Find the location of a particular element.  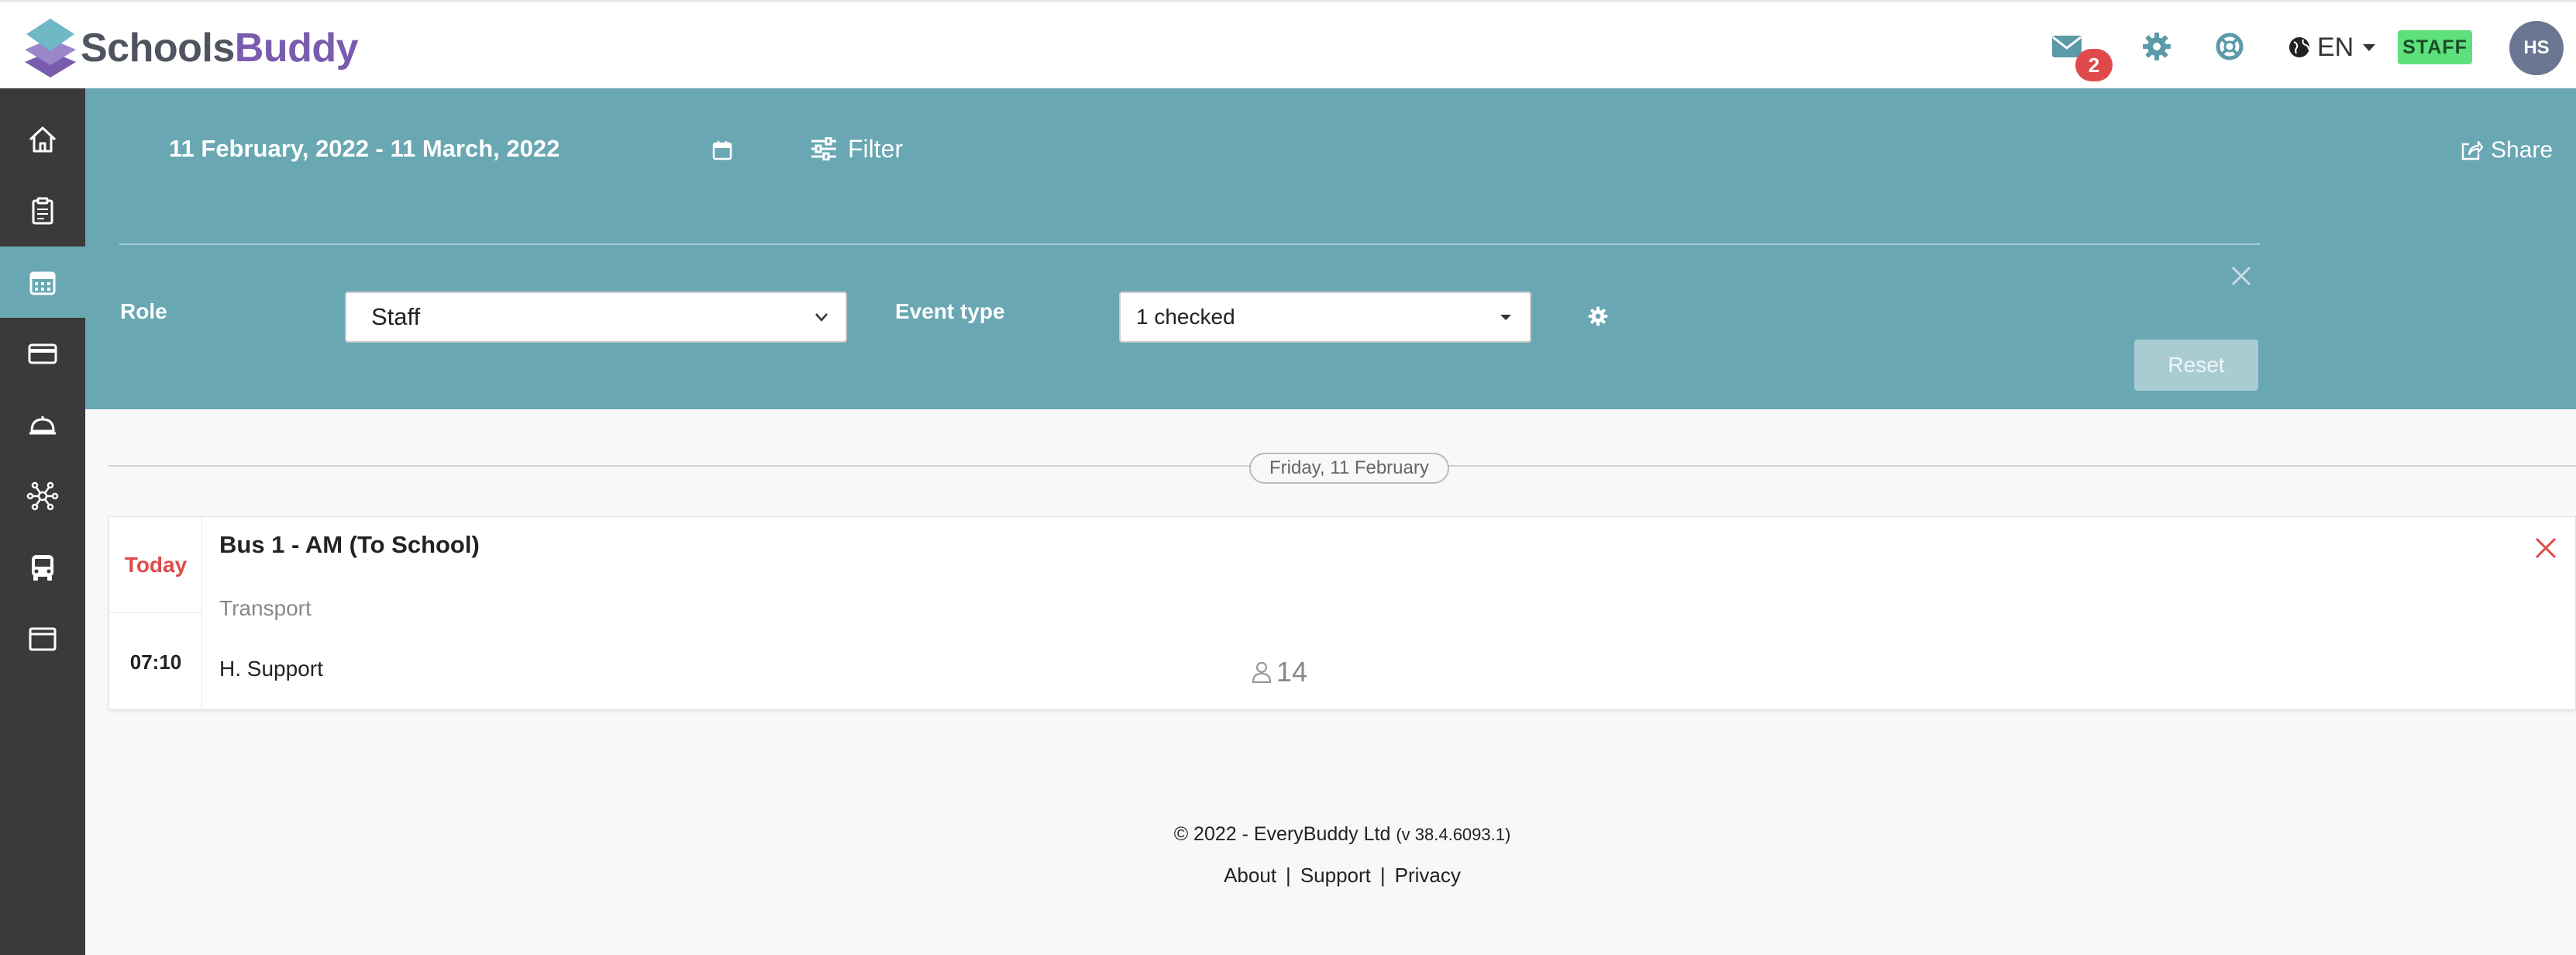

share-icon is located at coordinates (2472, 150).